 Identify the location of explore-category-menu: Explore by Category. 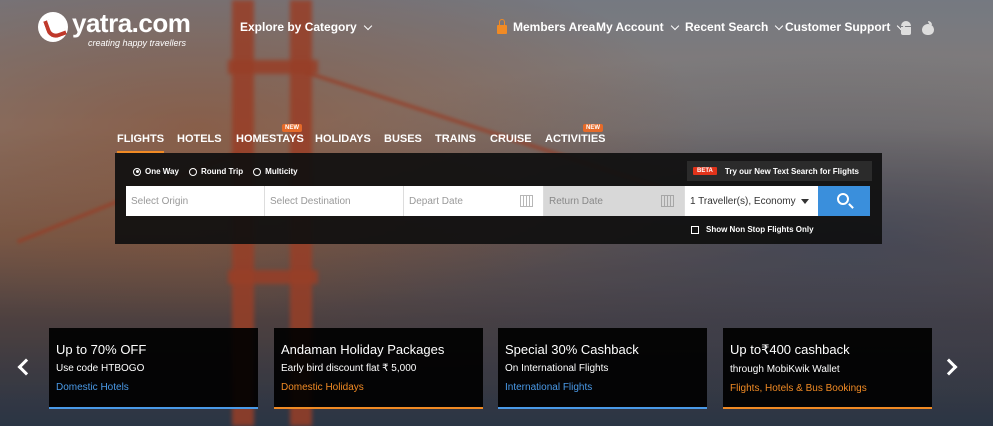
(306, 27).